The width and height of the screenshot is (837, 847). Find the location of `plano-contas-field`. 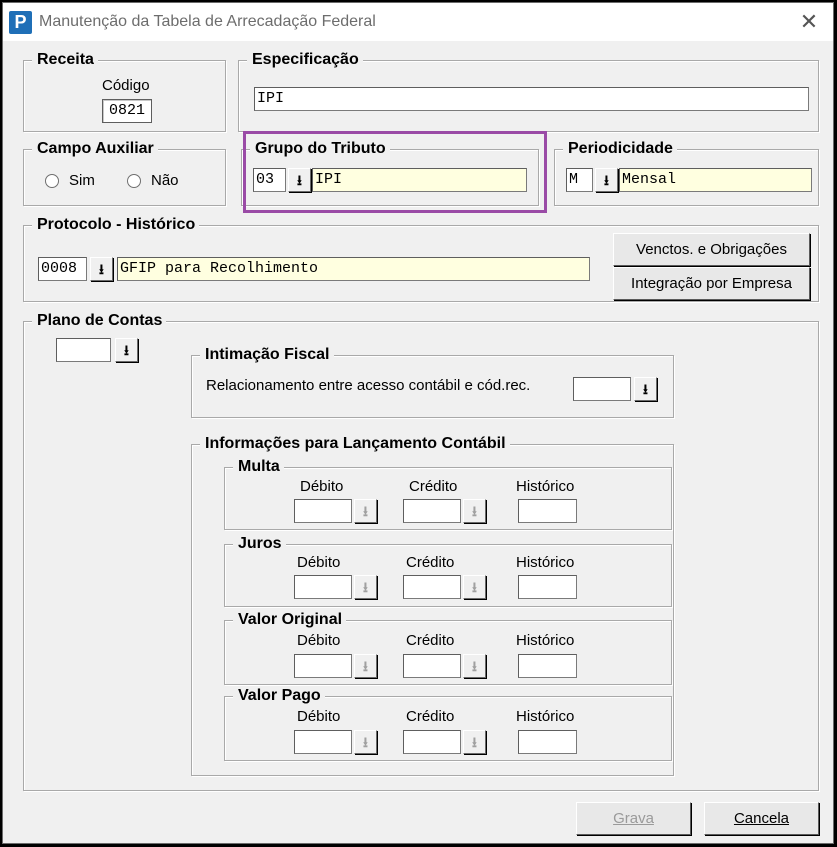

plano-contas-field is located at coordinates (83, 350).